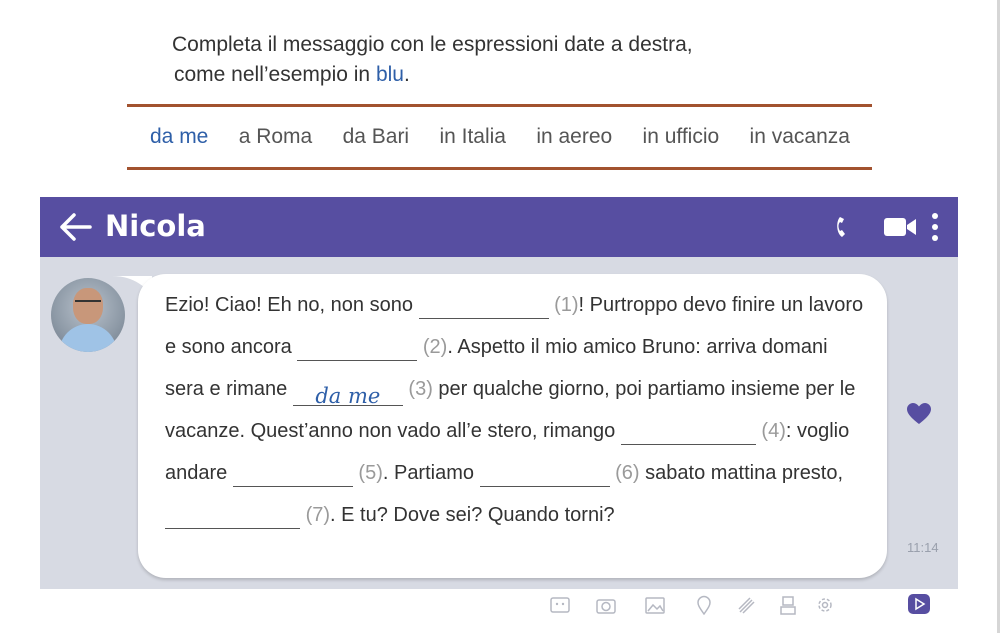  I want to click on more-vertical-icon, so click(935, 227).